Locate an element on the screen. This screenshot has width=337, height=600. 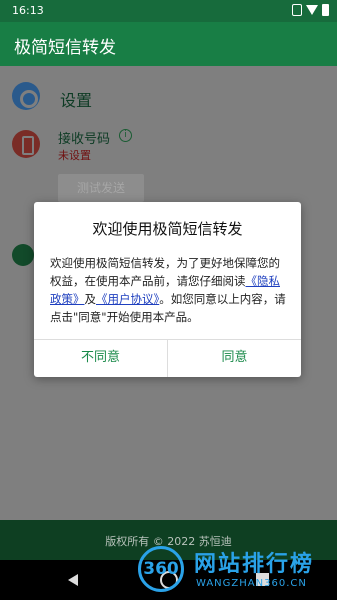
status-bar: 16:13 is located at coordinates (168, 11).